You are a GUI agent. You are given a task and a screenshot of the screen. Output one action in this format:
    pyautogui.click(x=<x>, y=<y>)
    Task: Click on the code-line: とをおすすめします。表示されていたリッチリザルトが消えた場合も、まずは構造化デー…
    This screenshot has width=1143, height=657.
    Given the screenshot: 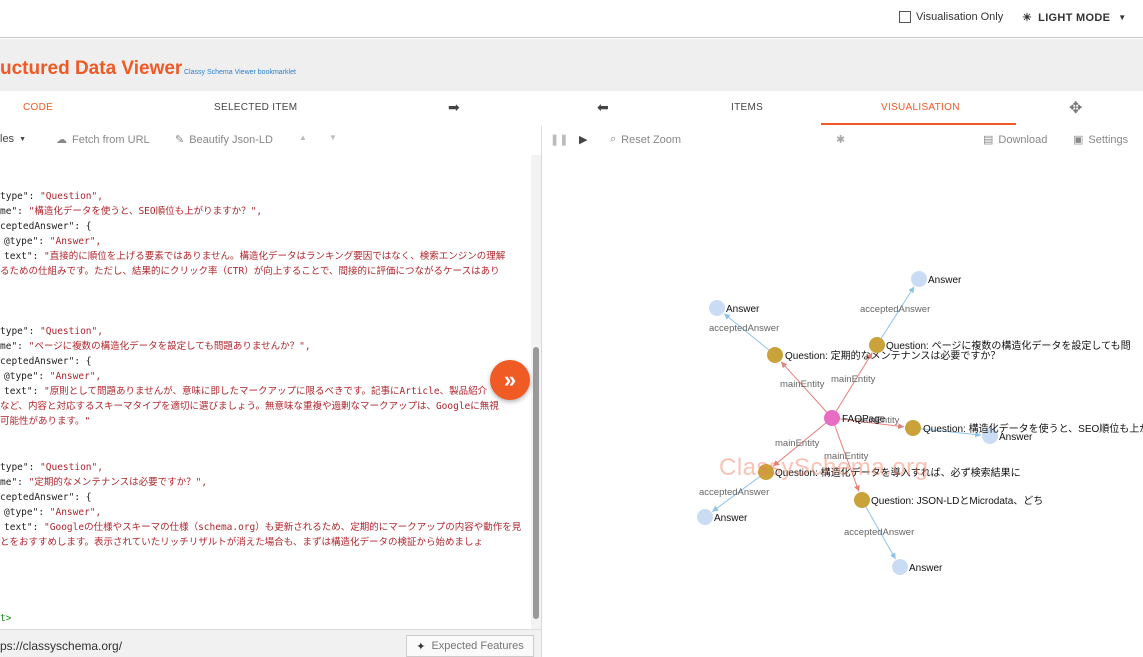 What is the action you would take?
    pyautogui.click(x=241, y=543)
    